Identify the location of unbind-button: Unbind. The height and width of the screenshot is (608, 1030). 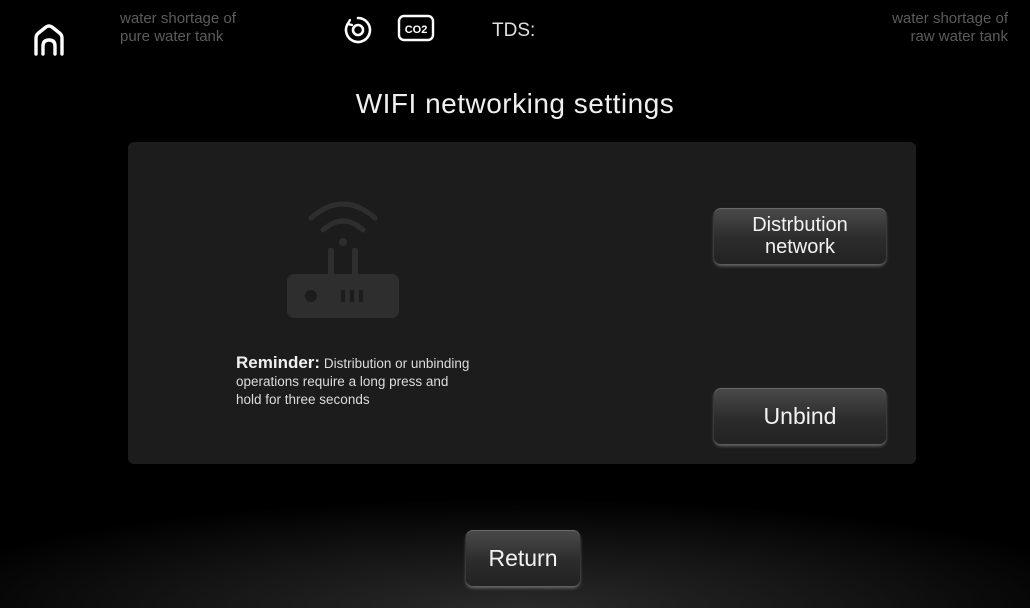
(800, 416).